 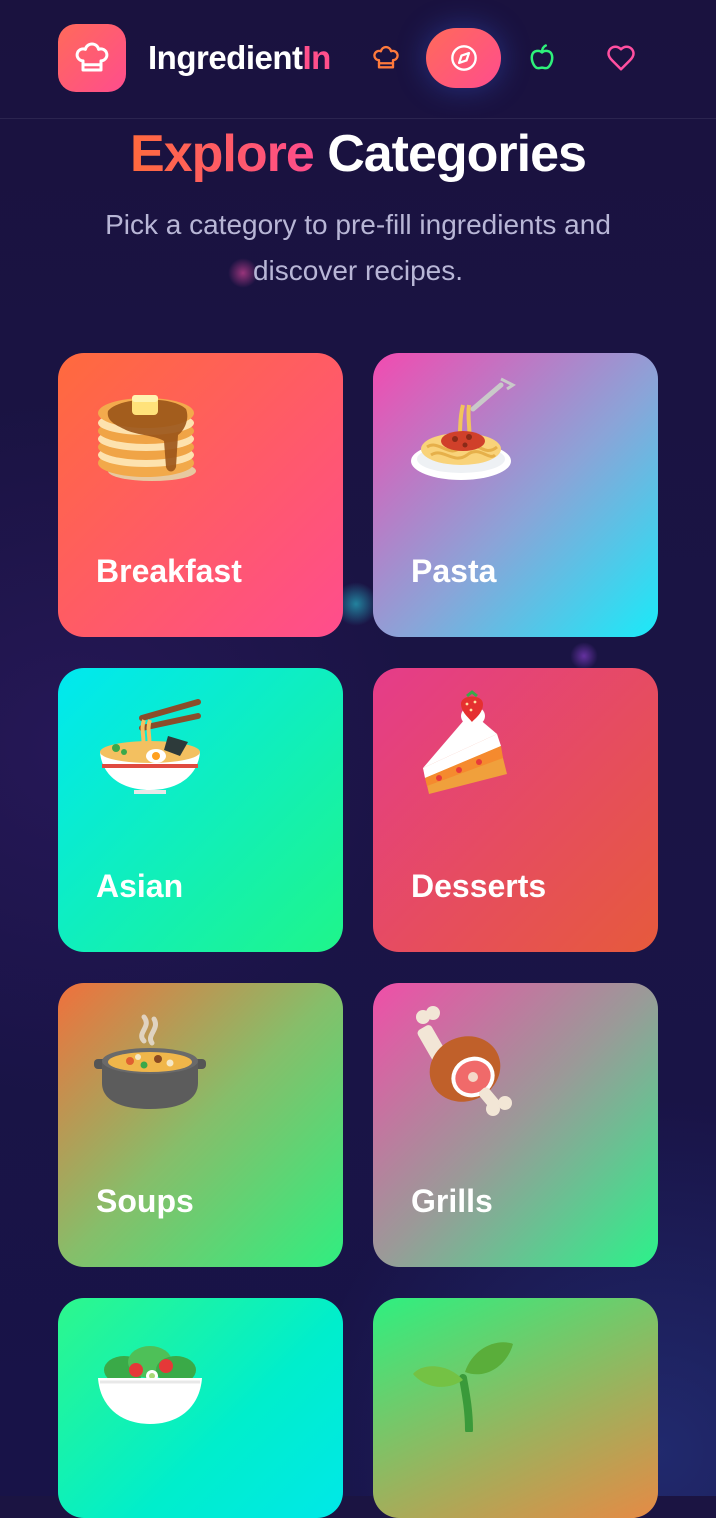 What do you see at coordinates (515, 495) in the screenshot?
I see `category-card-pasta: Pasta` at bounding box center [515, 495].